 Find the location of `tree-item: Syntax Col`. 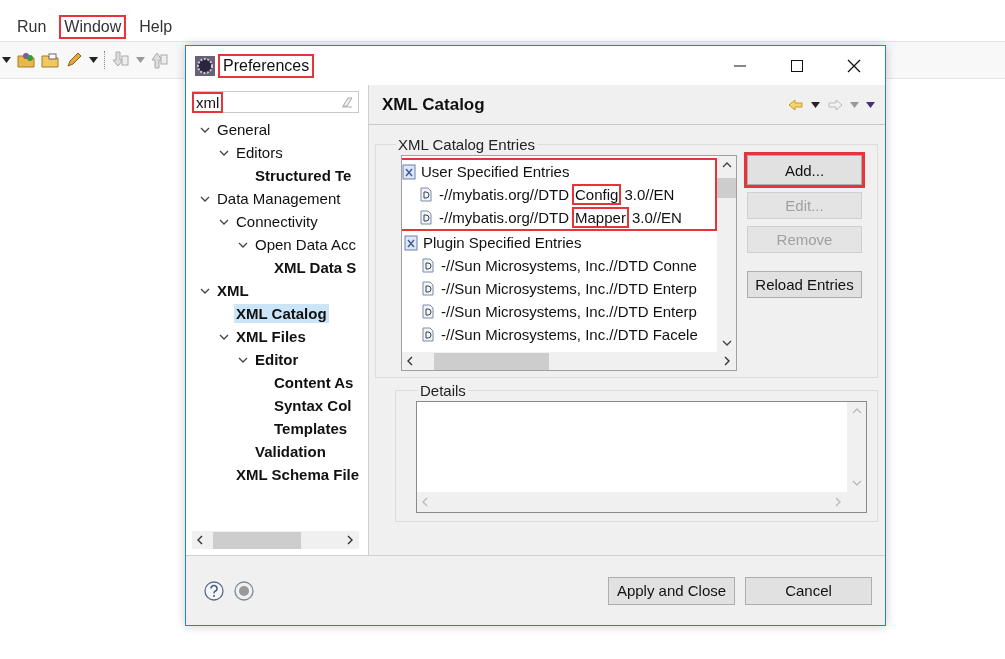

tree-item: Syntax Col is located at coordinates (313, 405).